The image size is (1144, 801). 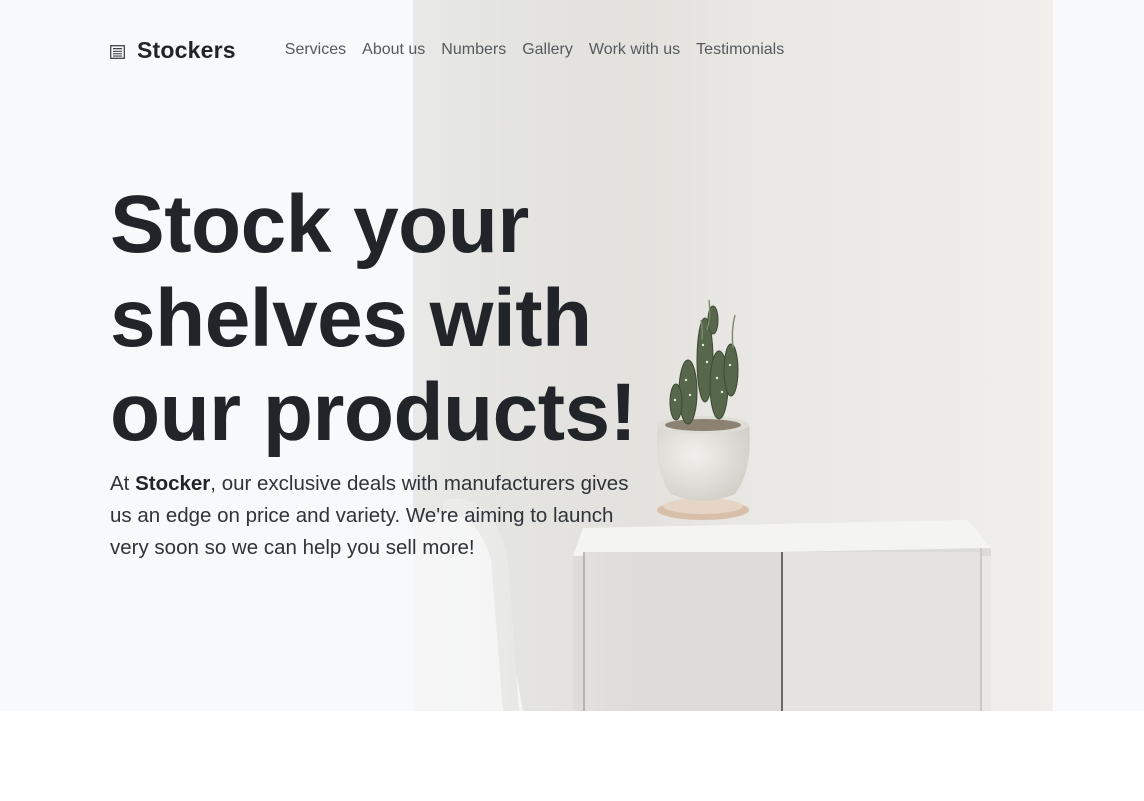 What do you see at coordinates (123, 483) in the screenshot?
I see `lead-prefix: At` at bounding box center [123, 483].